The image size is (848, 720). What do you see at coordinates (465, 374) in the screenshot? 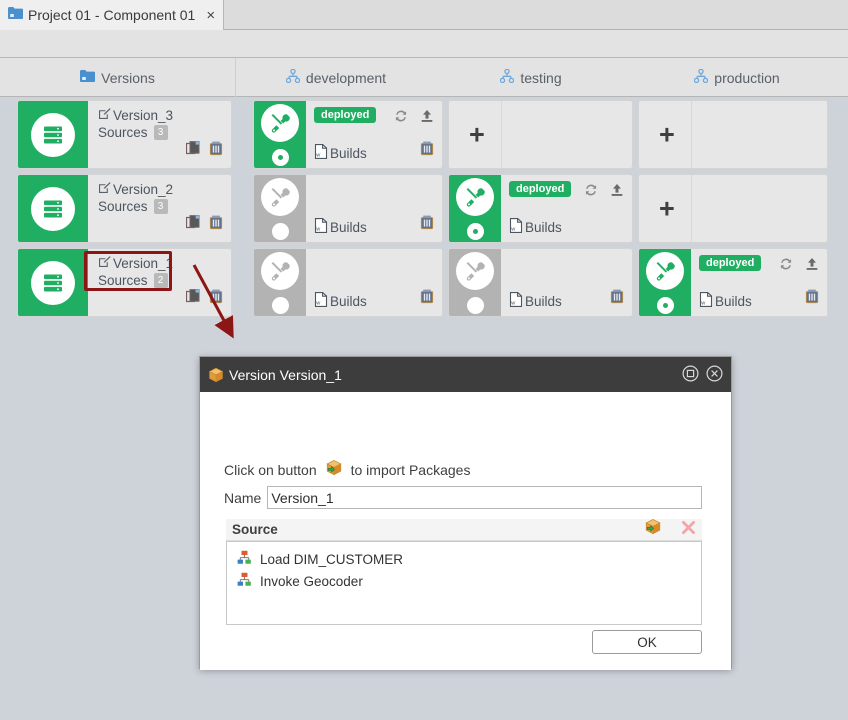
I see `dialog-titlebar: Version Version_1` at bounding box center [465, 374].